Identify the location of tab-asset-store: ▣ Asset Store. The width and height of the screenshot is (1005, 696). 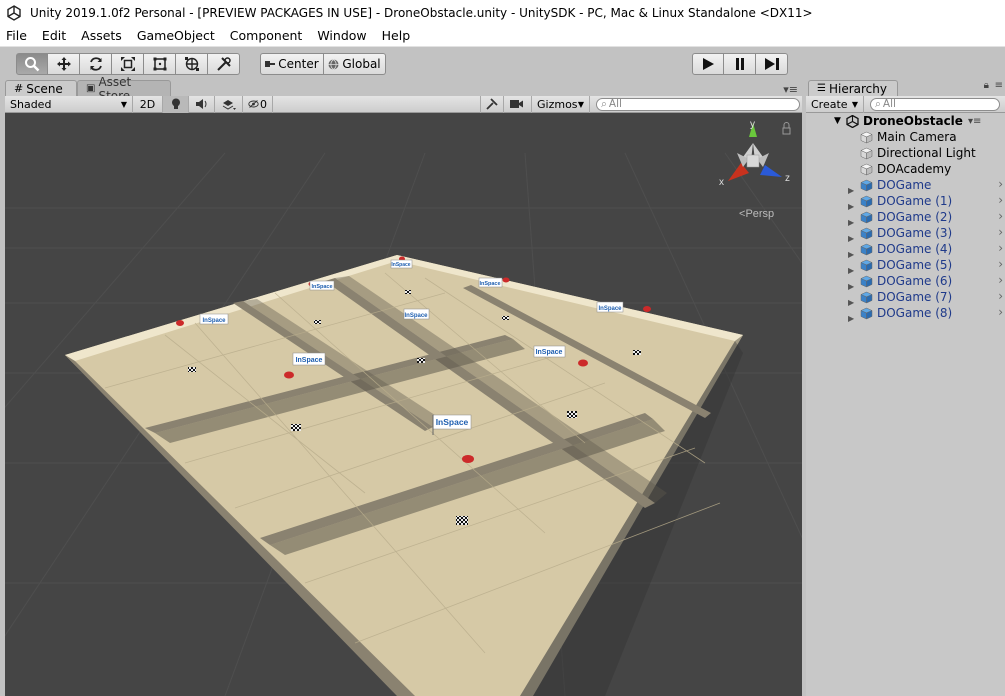
(124, 89).